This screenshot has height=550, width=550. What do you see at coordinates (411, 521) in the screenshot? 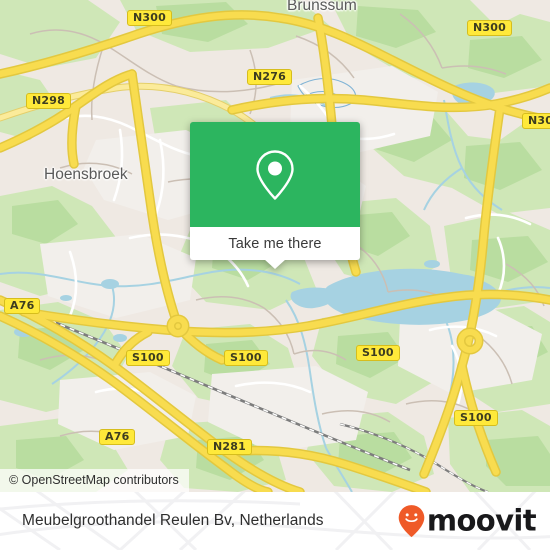
I see `moovit-smiley-pin-icon` at bounding box center [411, 521].